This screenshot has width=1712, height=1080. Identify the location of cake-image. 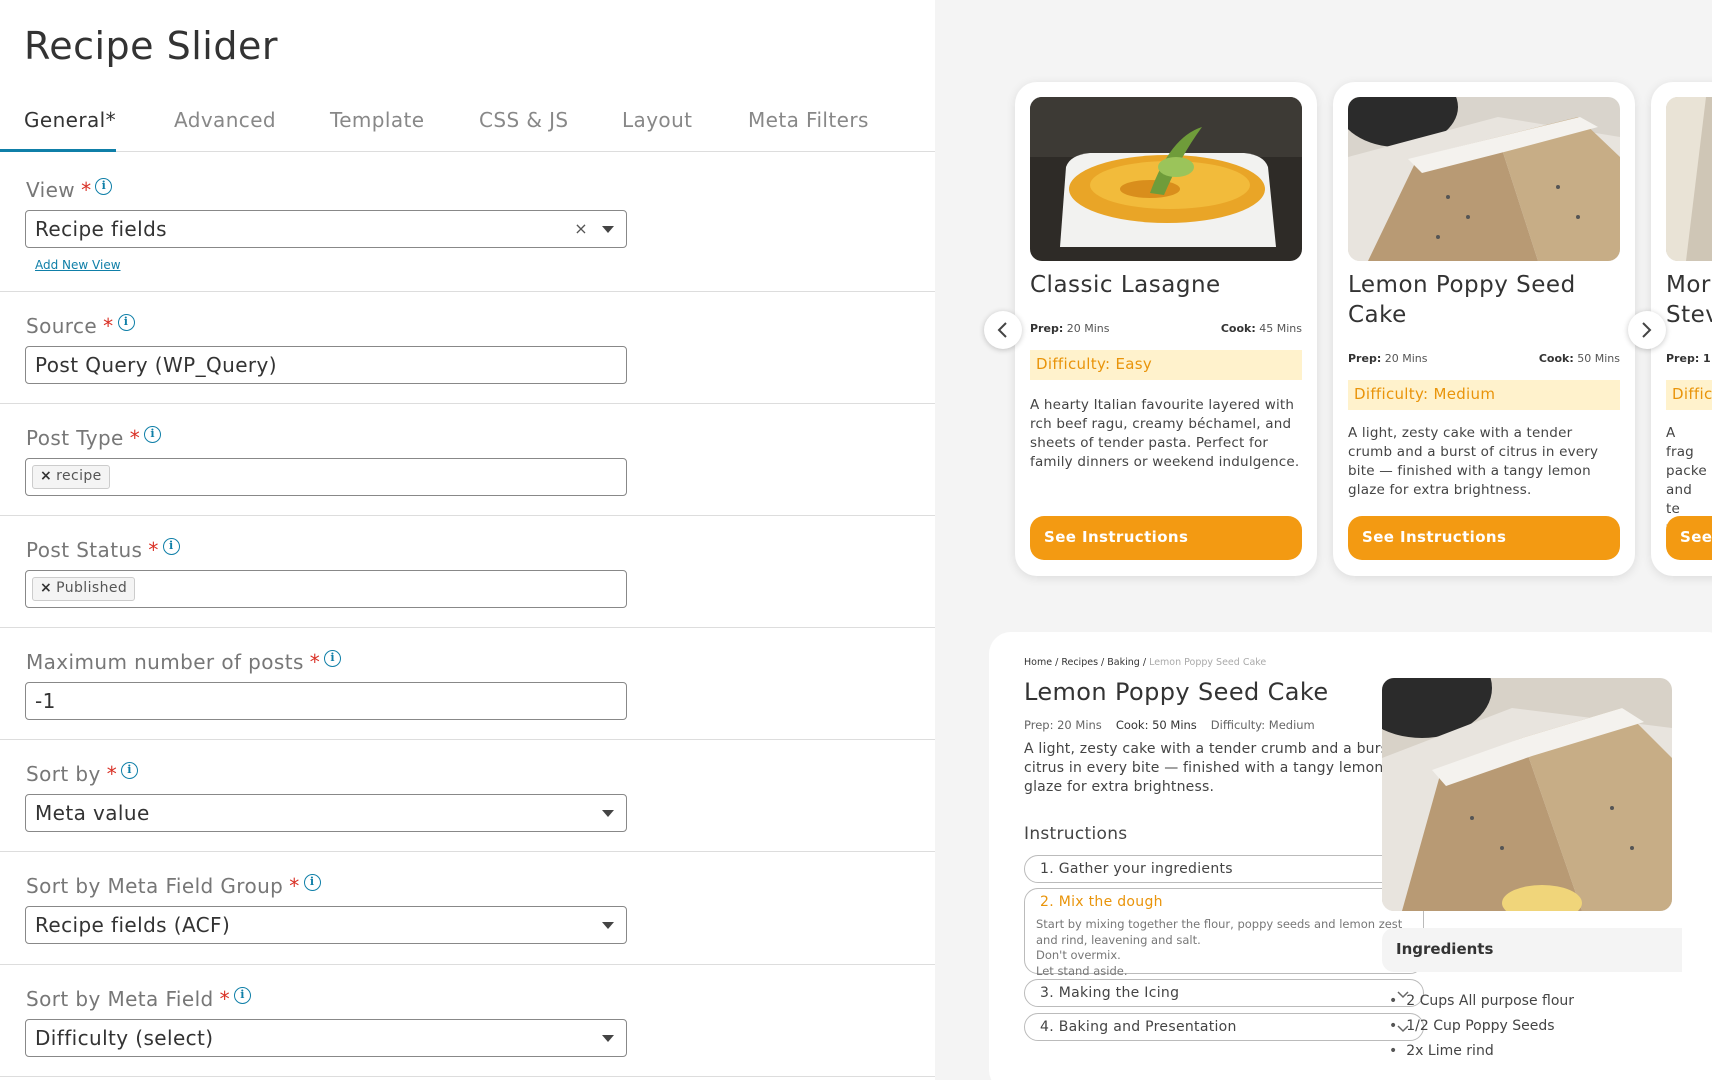
(1484, 179).